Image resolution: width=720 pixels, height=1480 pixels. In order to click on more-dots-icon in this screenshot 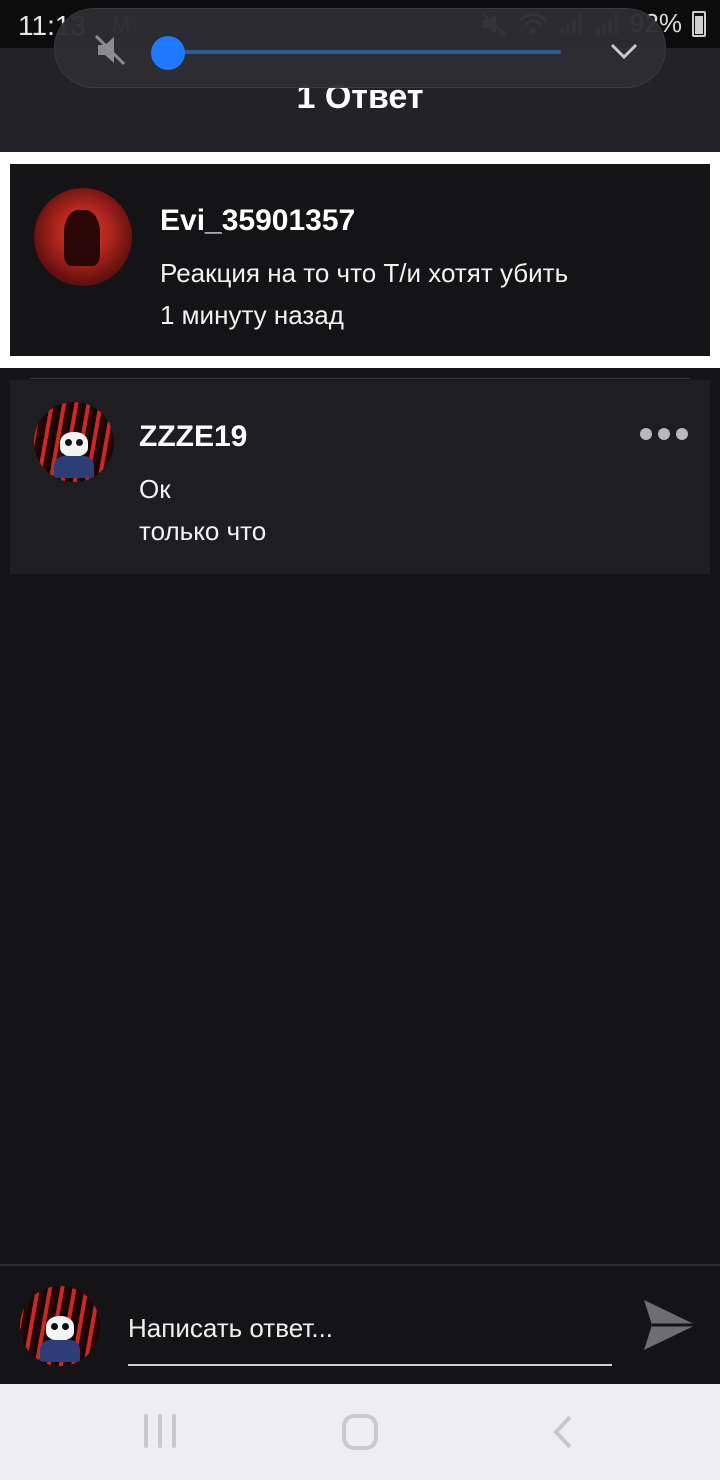, I will do `click(664, 435)`.